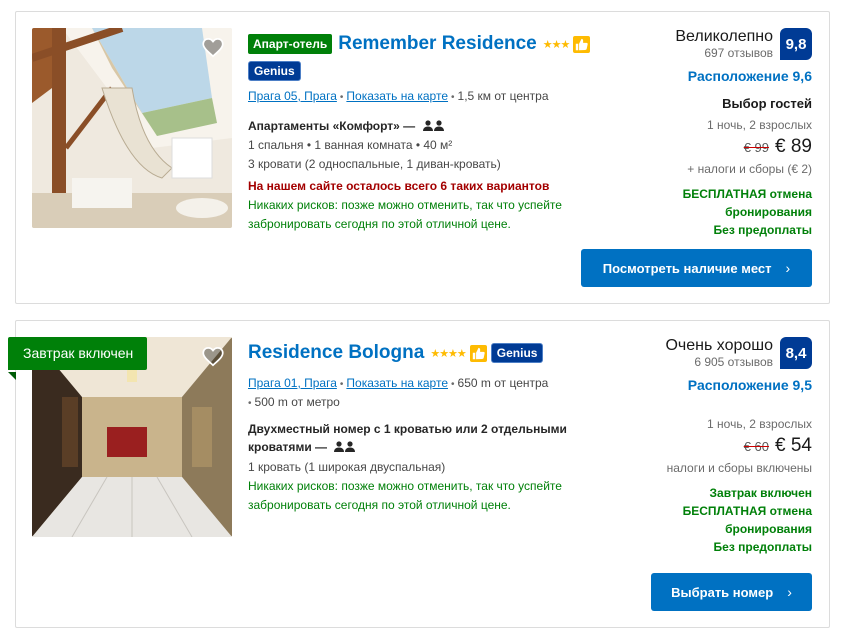  I want to click on current-price: € 54, so click(793, 445).